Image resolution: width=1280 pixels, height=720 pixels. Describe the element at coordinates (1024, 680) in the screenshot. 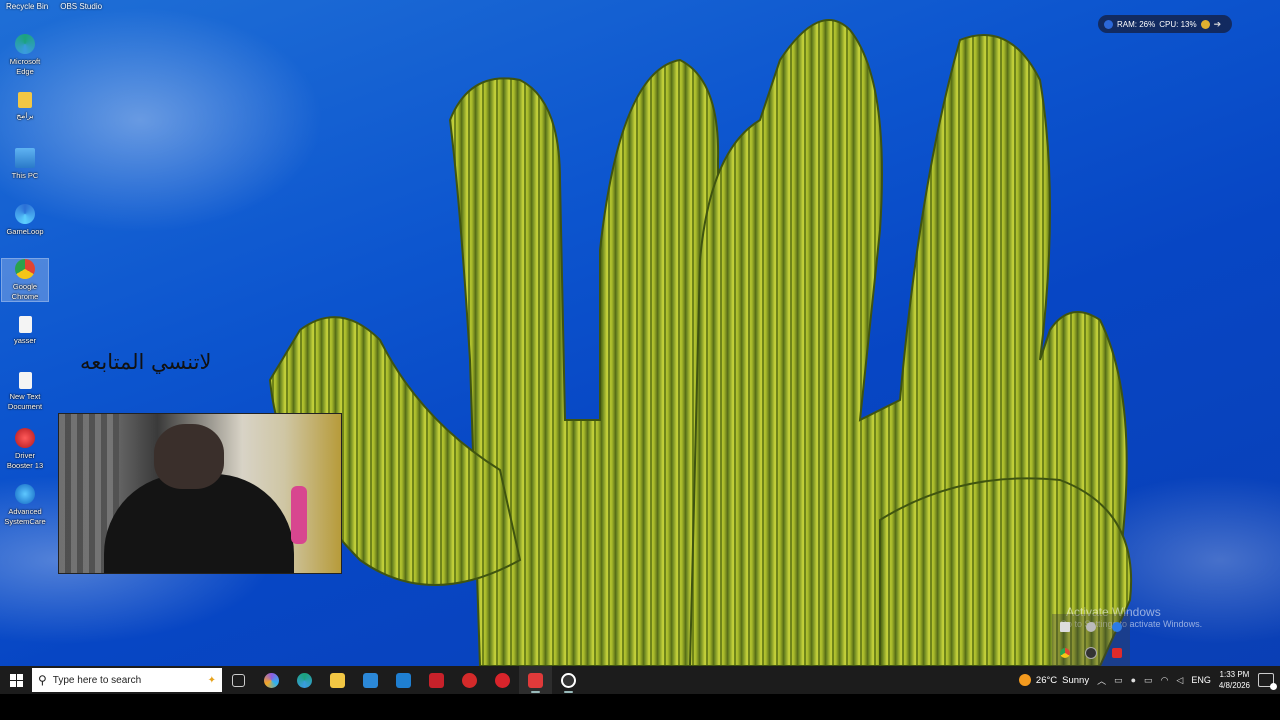

I see `sun-icon` at that location.